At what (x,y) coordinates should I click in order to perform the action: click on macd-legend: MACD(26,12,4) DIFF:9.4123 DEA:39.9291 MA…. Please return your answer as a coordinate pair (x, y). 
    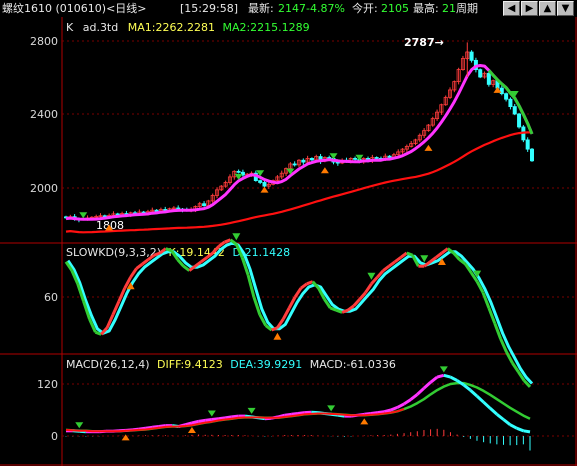
    Looking at the image, I should click on (231, 364).